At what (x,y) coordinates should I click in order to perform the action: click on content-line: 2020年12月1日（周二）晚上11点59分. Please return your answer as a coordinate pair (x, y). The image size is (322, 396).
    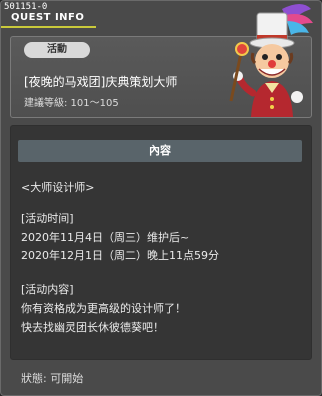
    Looking at the image, I should click on (120, 255).